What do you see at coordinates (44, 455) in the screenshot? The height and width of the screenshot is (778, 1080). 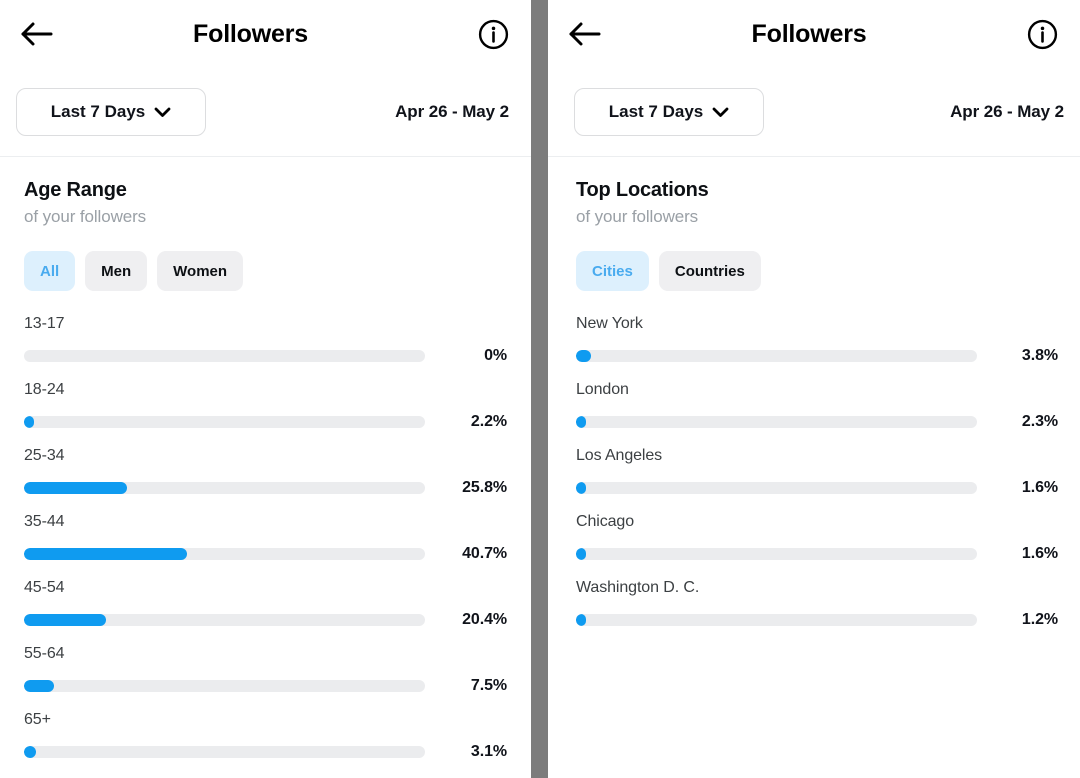 I see `age-range-bar-label: 25-34` at bounding box center [44, 455].